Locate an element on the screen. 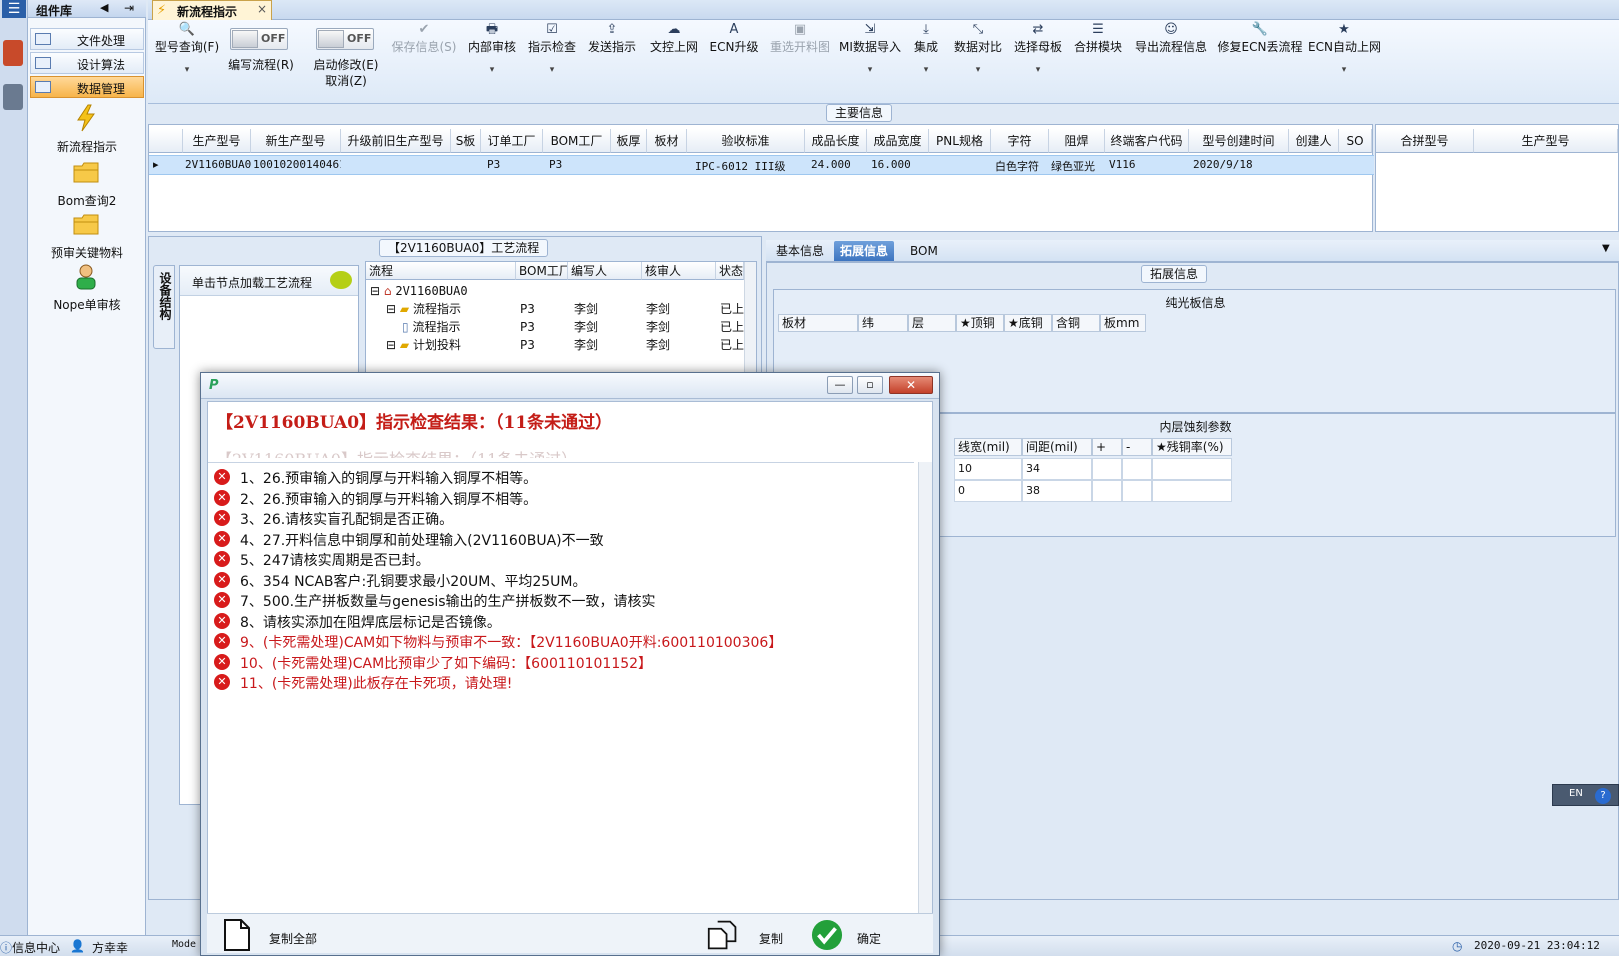 The height and width of the screenshot is (956, 1619). check-result-item: ✕ 3、26.请核实盲孔配铜是否正确。 is located at coordinates (564, 518).